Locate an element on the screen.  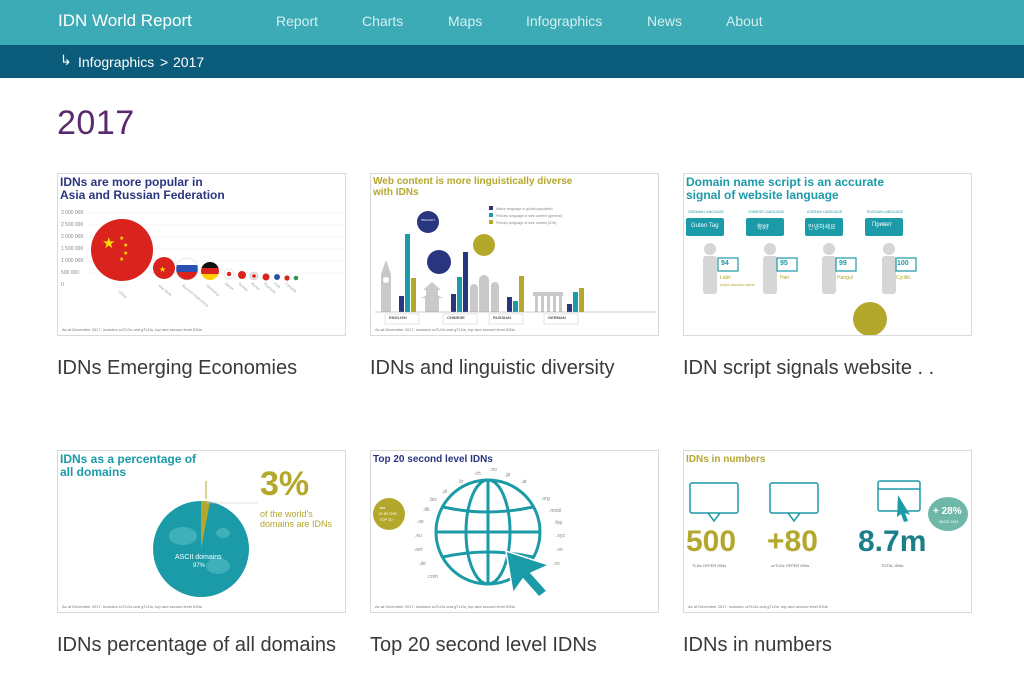
tld-label: .no is located at coordinates (493, 470).